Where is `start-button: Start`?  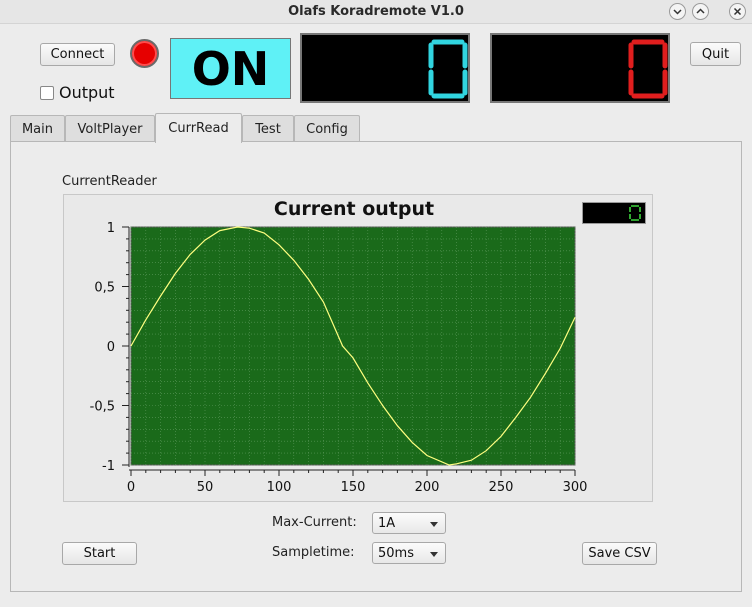
start-button: Start is located at coordinates (99, 553).